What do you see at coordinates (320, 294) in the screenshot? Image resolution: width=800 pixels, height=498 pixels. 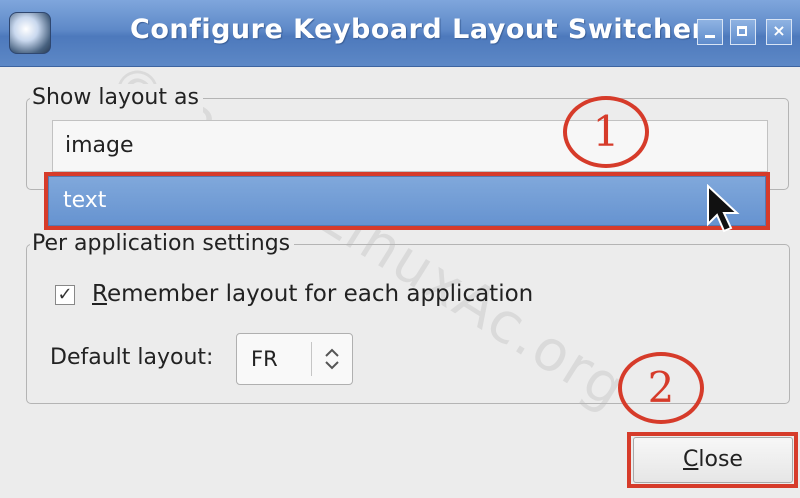 I see `remember-layout-label-rest: emember layout for each application` at bounding box center [320, 294].